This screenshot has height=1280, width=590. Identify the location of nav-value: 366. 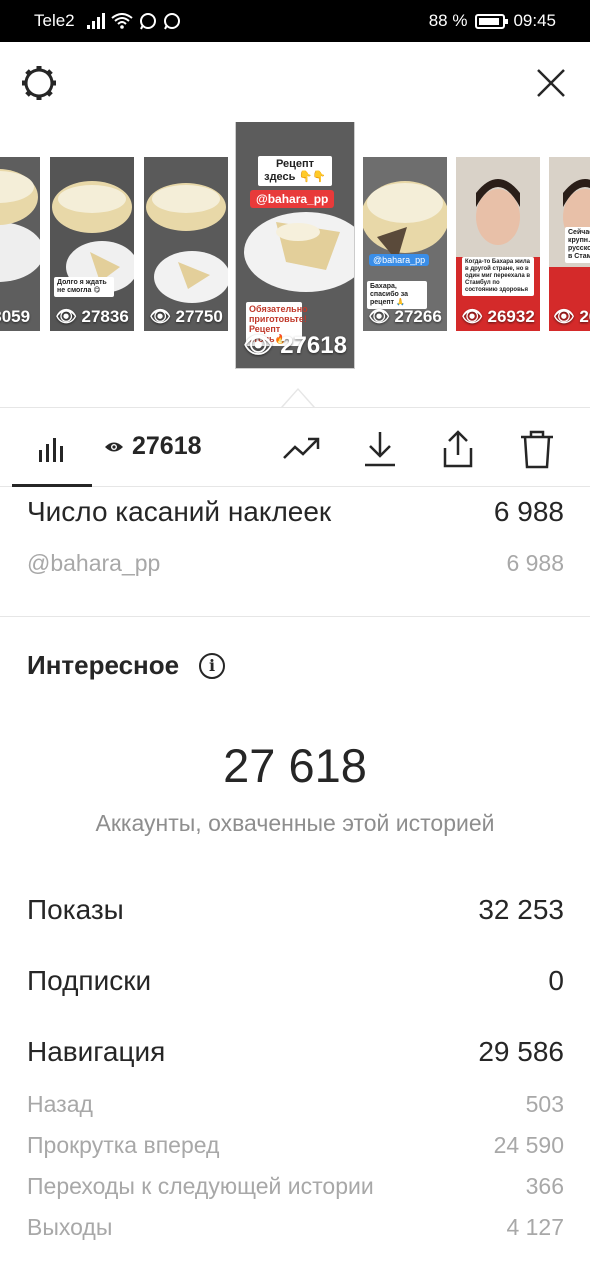
(544, 1186).